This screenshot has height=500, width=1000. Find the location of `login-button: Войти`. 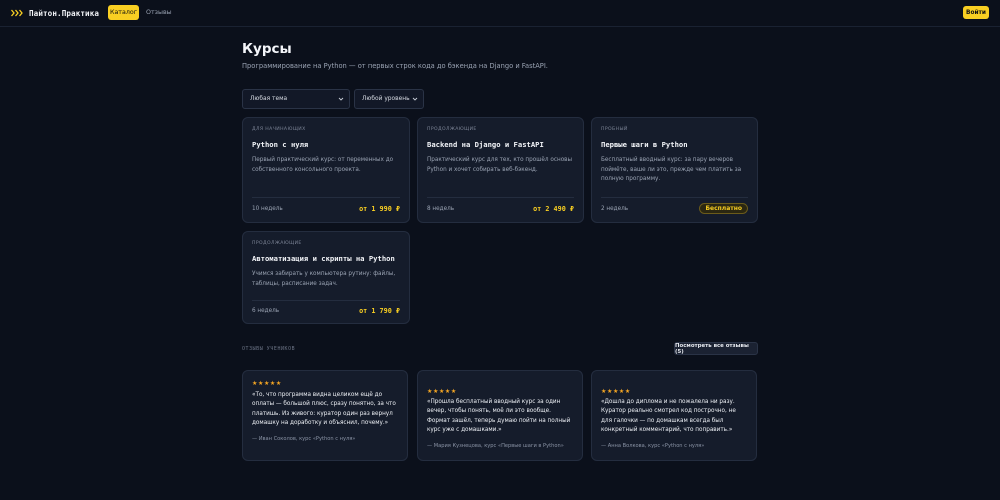

login-button: Войти is located at coordinates (976, 12).